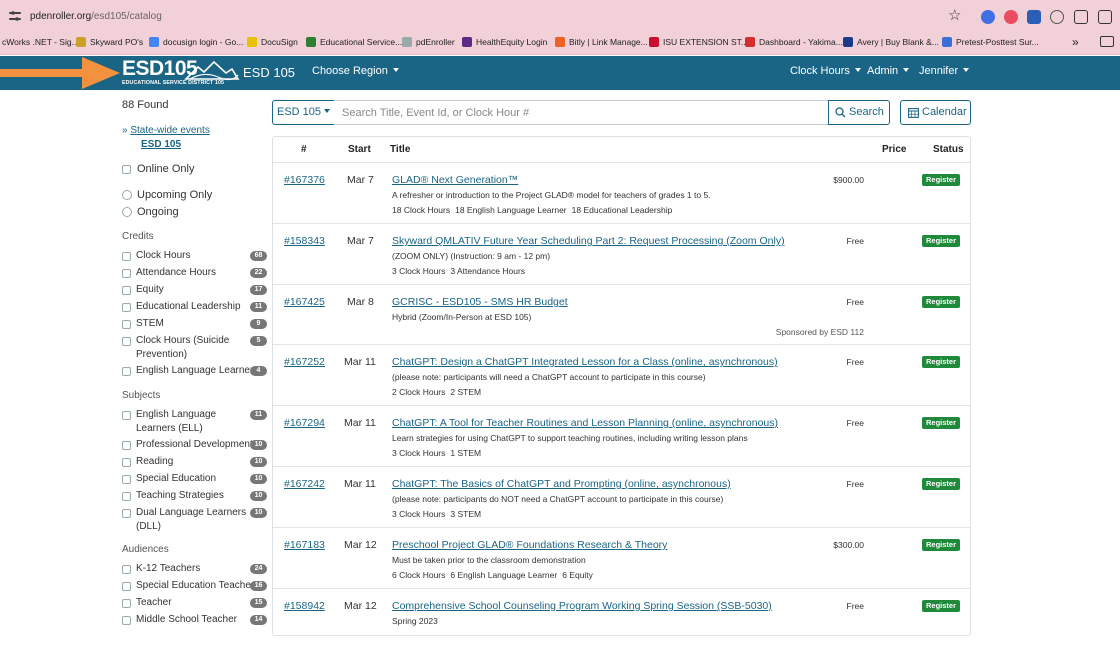 The height and width of the screenshot is (649, 1120). What do you see at coordinates (480, 302) in the screenshot?
I see `event-title-link: GCRISC - ESD105 - SMS HR Budget` at bounding box center [480, 302].